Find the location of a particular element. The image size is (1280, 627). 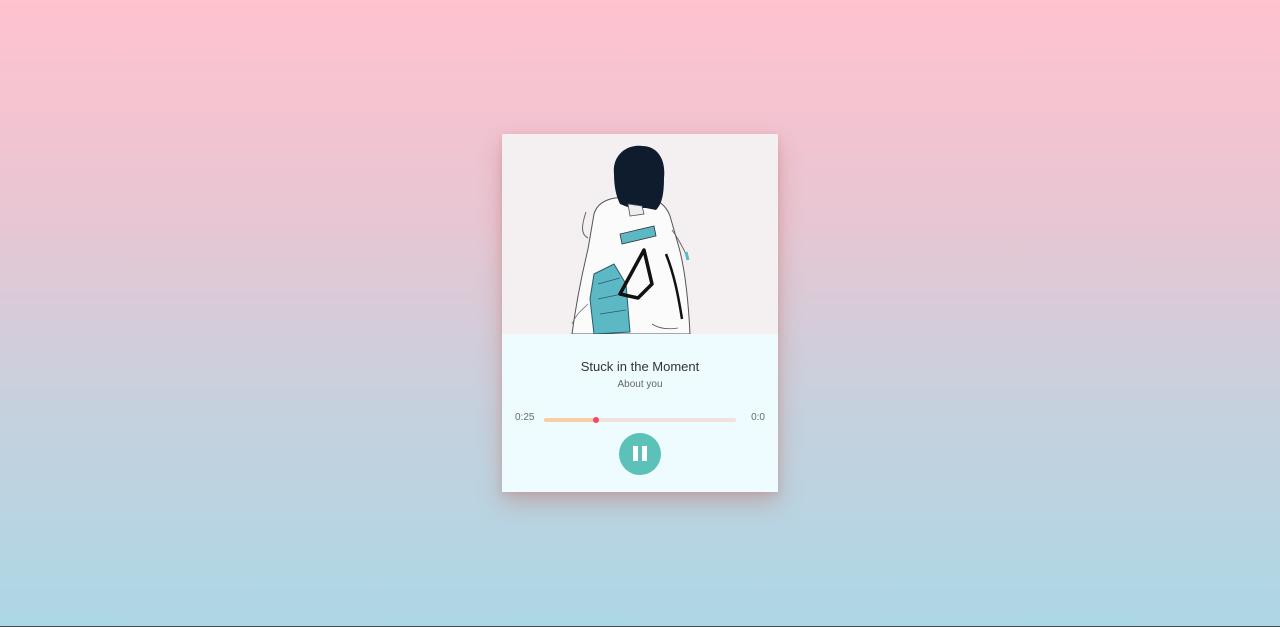

album-artwork-illustration is located at coordinates (640, 234).